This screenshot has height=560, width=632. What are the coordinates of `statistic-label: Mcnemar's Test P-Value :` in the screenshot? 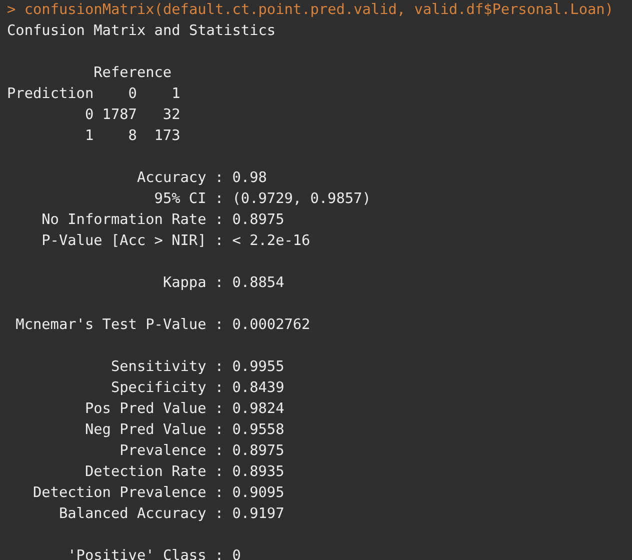 It's located at (119, 325).